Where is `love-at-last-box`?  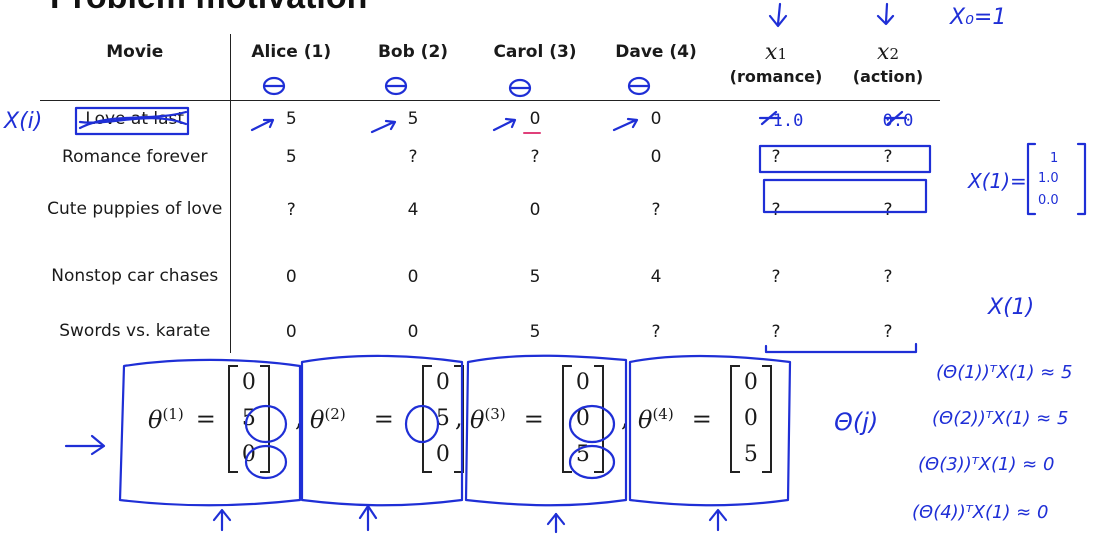
love-at-last-box is located at coordinates (132, 121).